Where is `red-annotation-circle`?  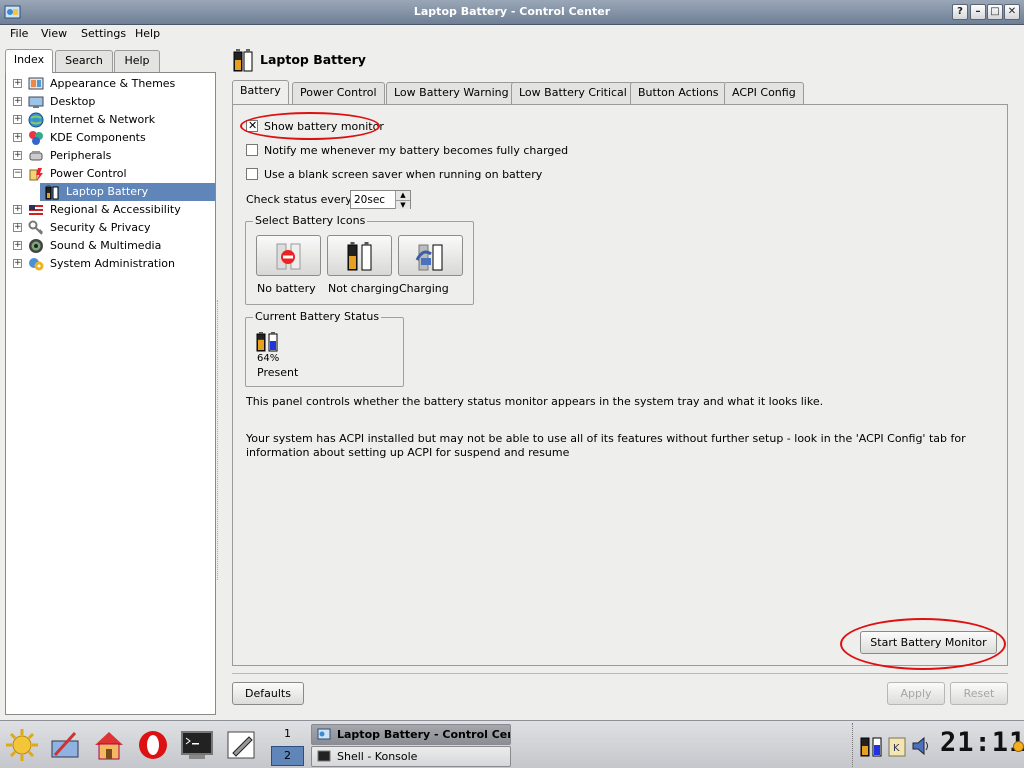 red-annotation-circle is located at coordinates (923, 644).